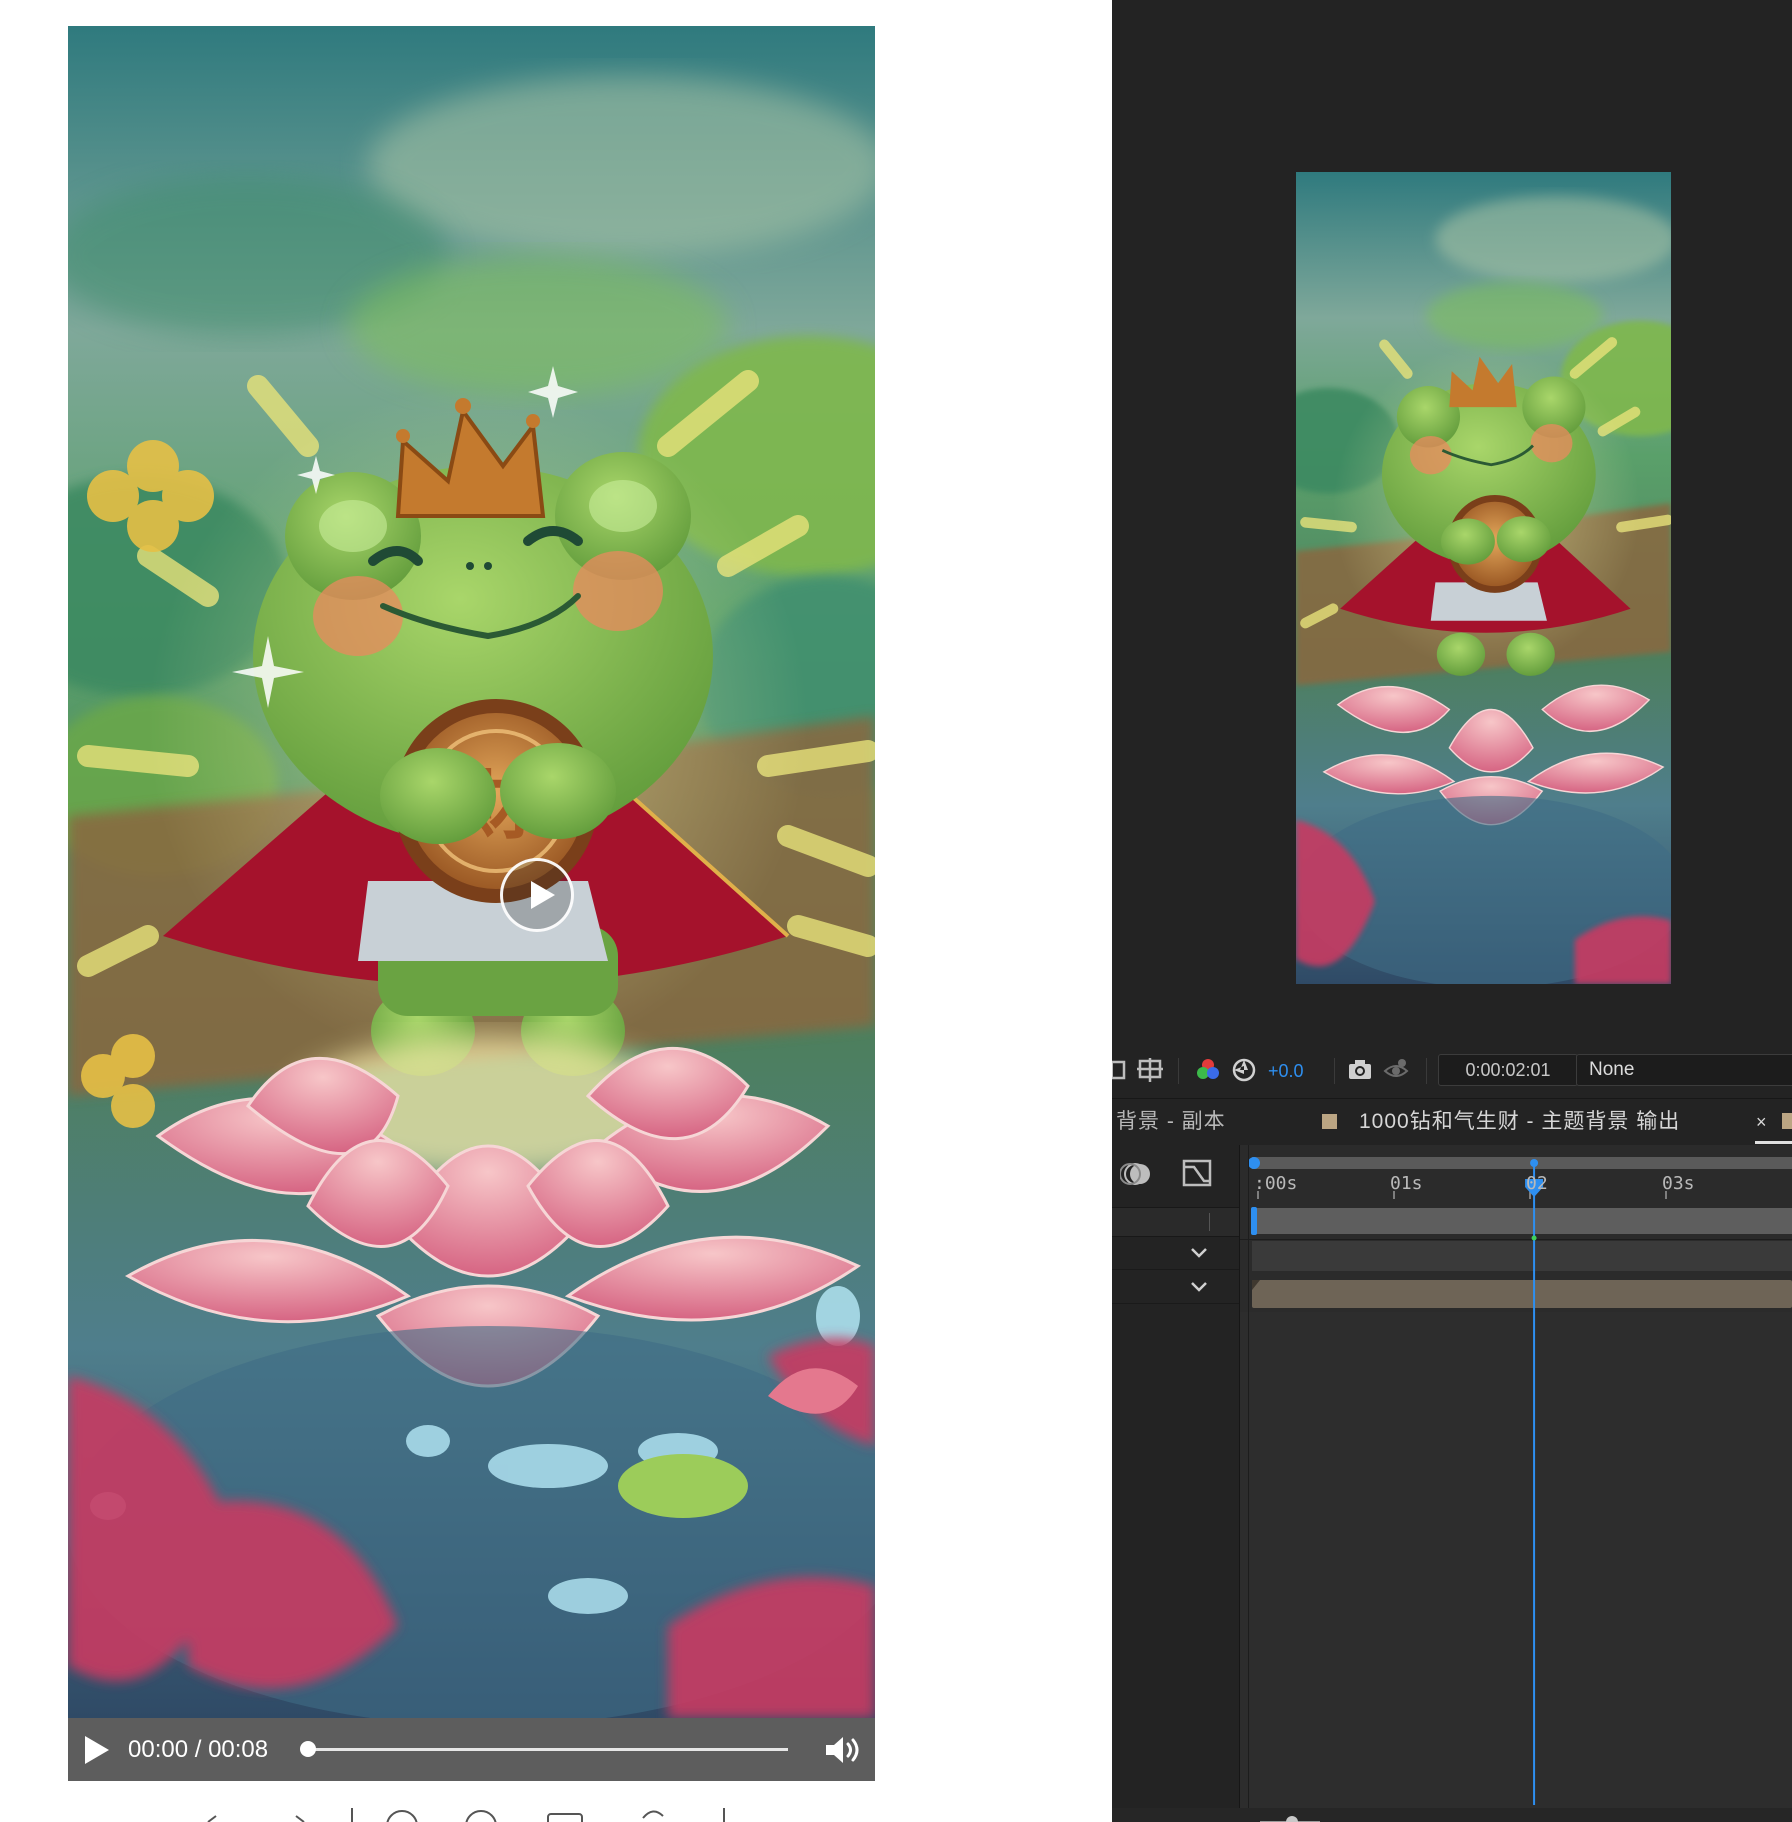 This screenshot has height=1822, width=1792. I want to click on timeline-graph, so click(1516, 1483).